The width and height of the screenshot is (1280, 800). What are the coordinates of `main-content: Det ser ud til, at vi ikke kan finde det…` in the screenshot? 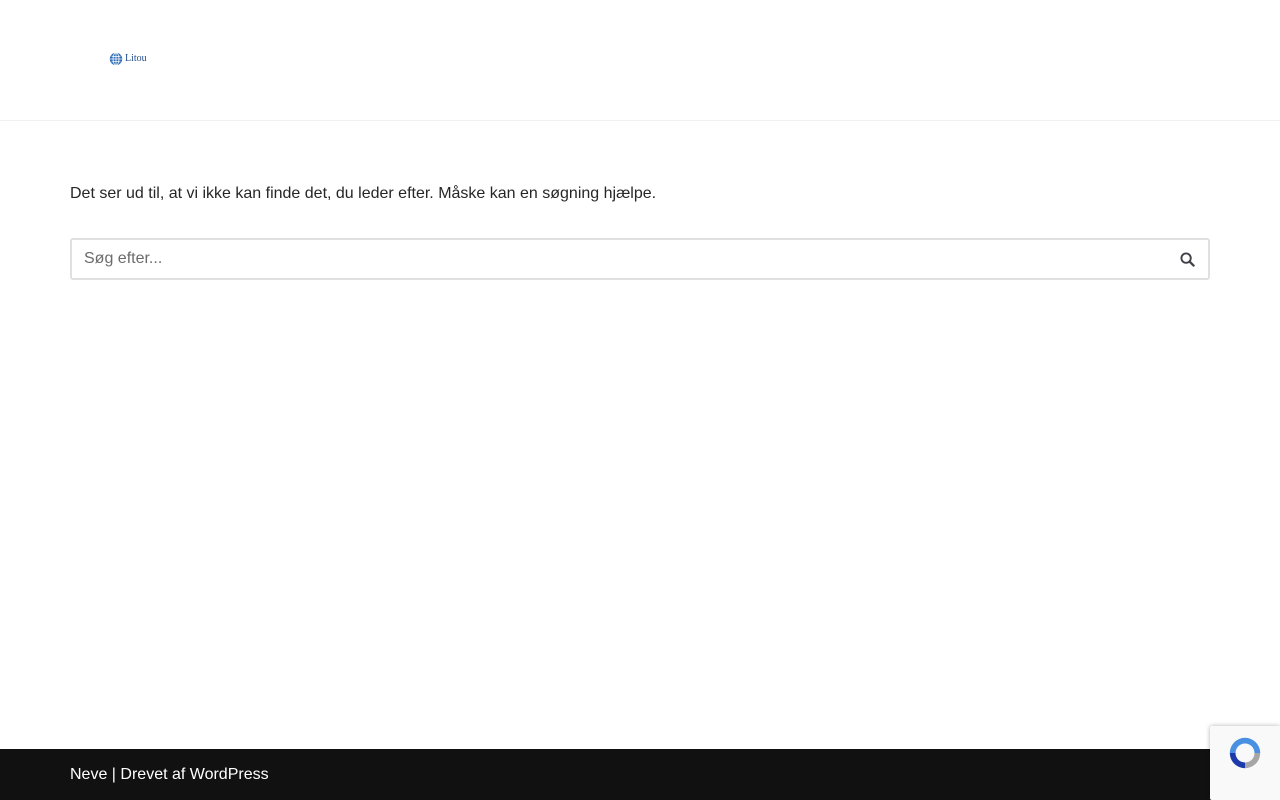 It's located at (640, 230).